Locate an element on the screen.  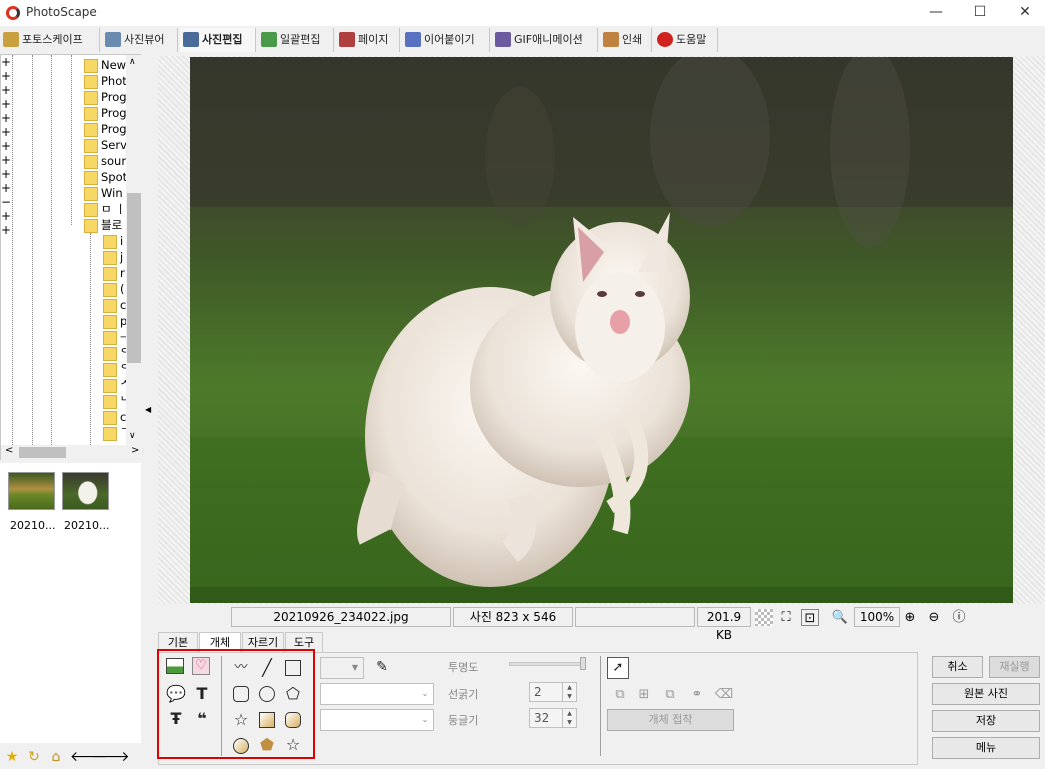
tree-item: ㅁ ㅣ is located at coordinates (105, 209).